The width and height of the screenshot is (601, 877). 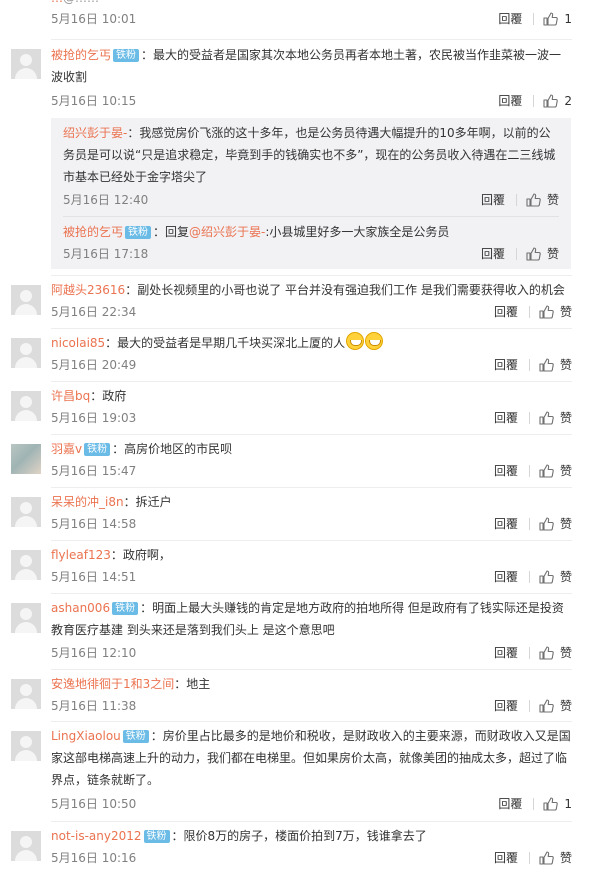 I want to click on commenter-name: 许昌bq, so click(x=70, y=396).